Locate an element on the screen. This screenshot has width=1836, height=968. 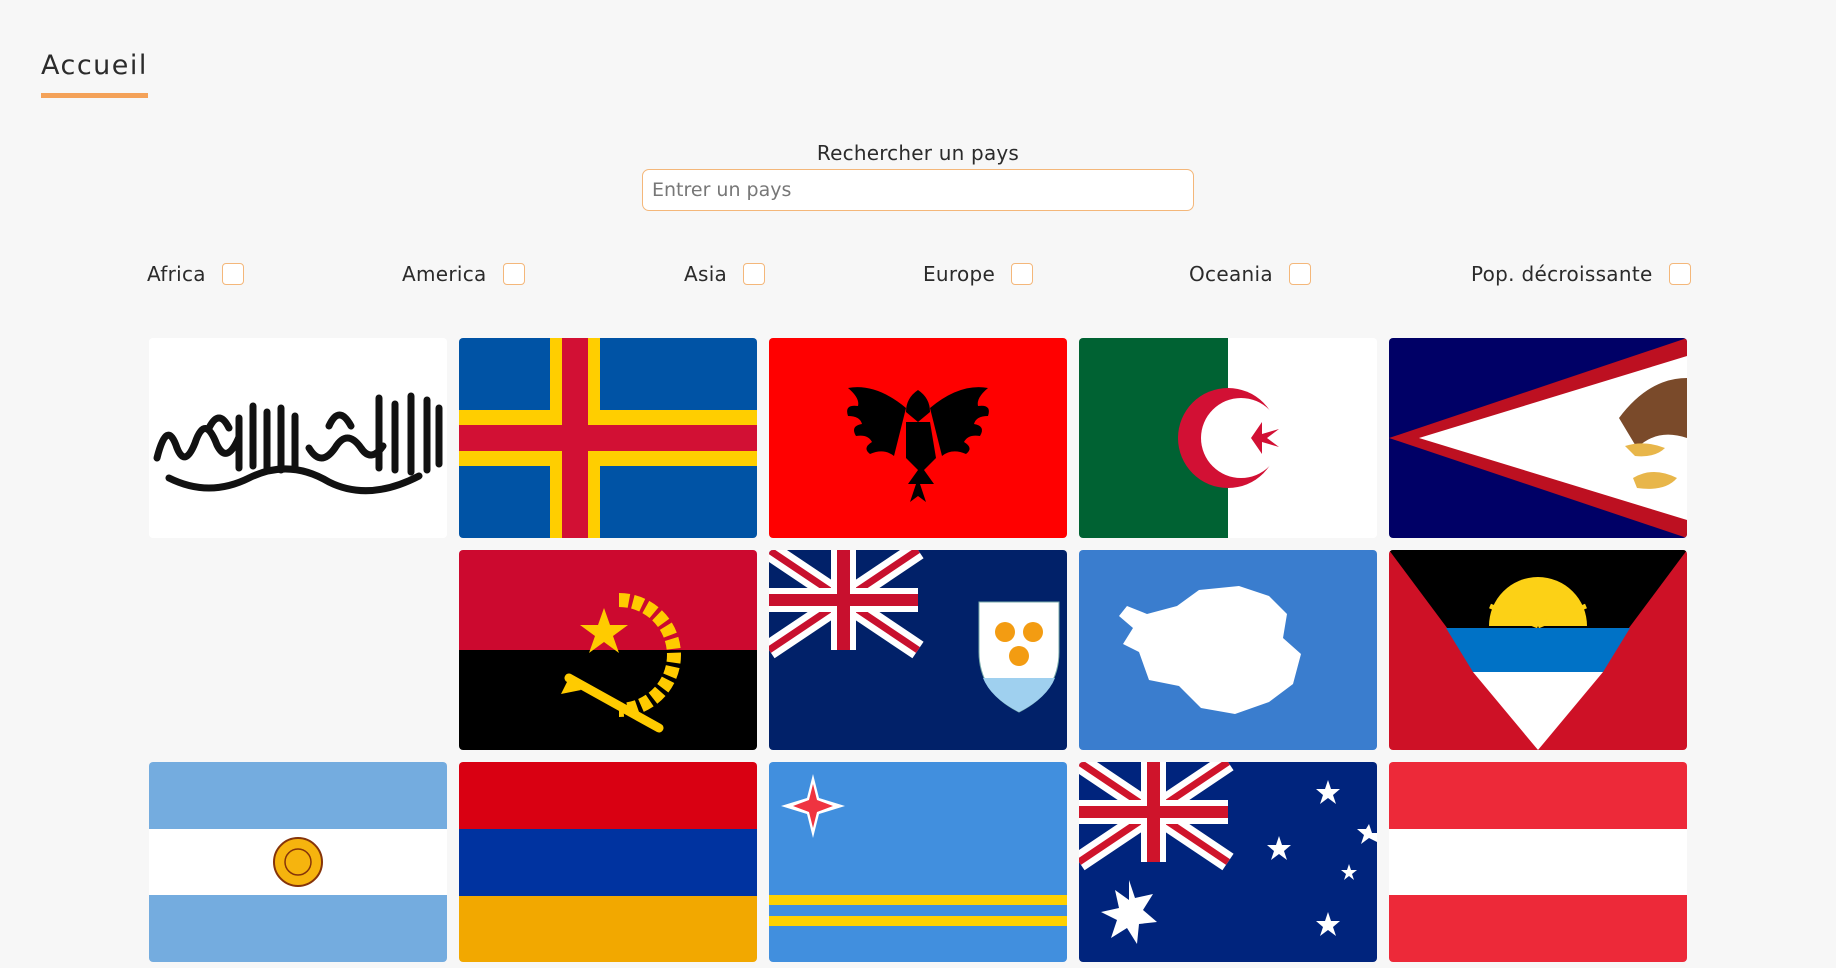
filter-oceania: Oceania is located at coordinates (1250, 274).